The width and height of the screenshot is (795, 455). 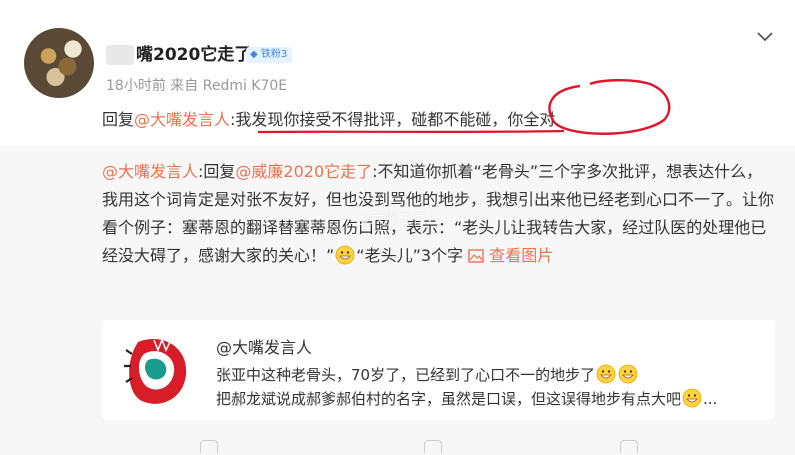 What do you see at coordinates (765, 37) in the screenshot?
I see `chevron-down-icon` at bounding box center [765, 37].